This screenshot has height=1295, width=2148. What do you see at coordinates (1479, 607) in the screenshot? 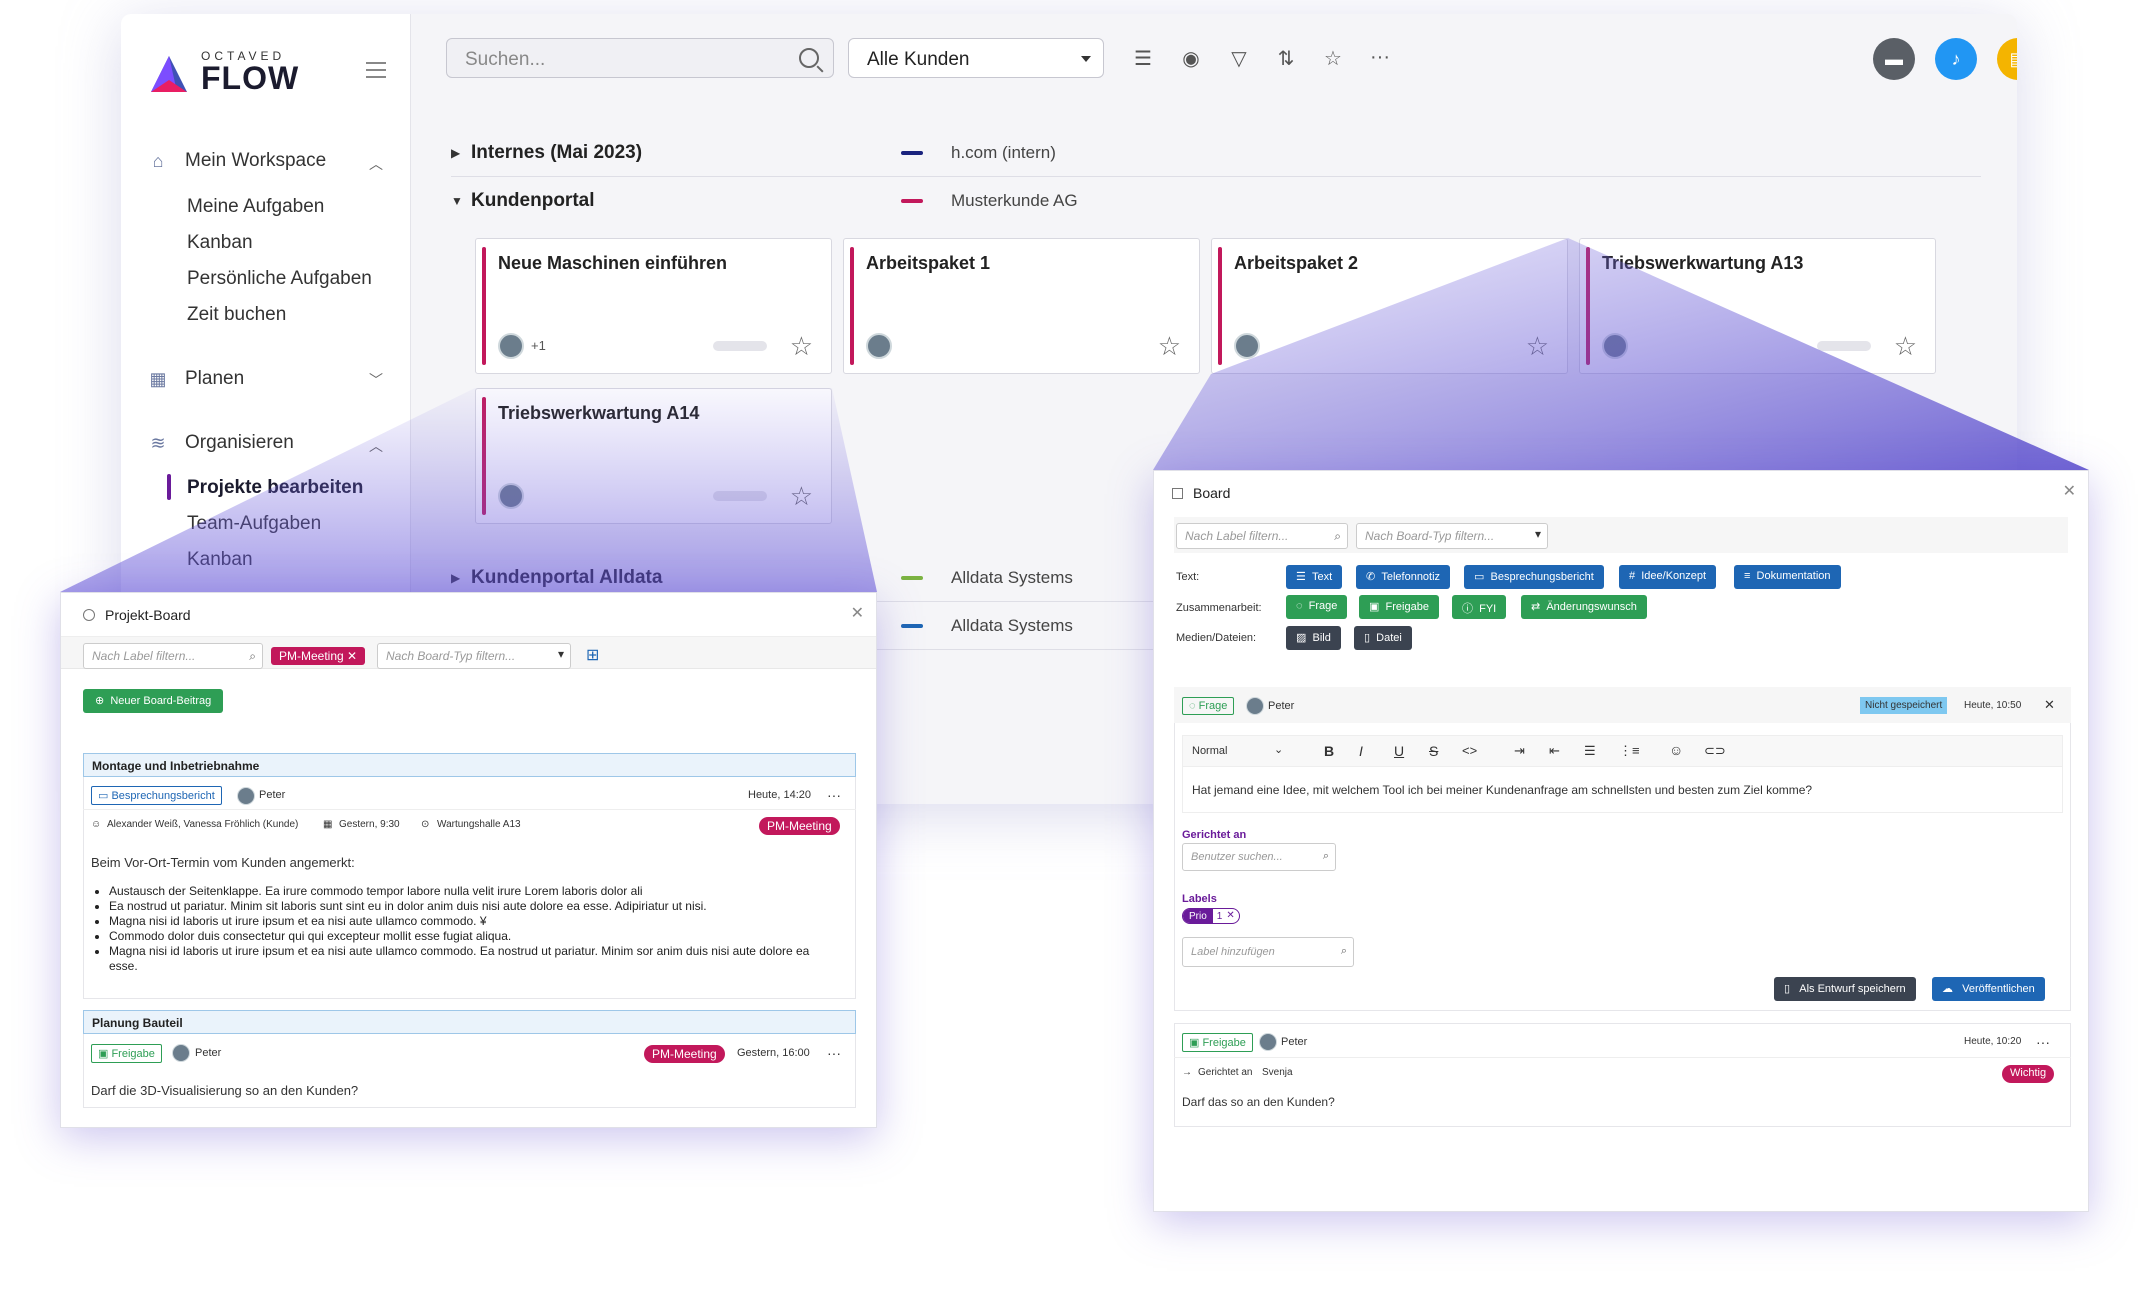
I see `type-chip-fyi: ⓘ FYI` at bounding box center [1479, 607].